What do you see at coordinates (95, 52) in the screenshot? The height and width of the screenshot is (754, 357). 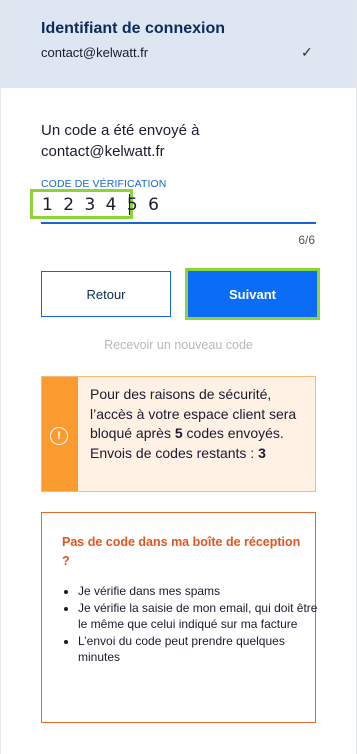 I see `identity-email: contact@kelwatt.fr` at bounding box center [95, 52].